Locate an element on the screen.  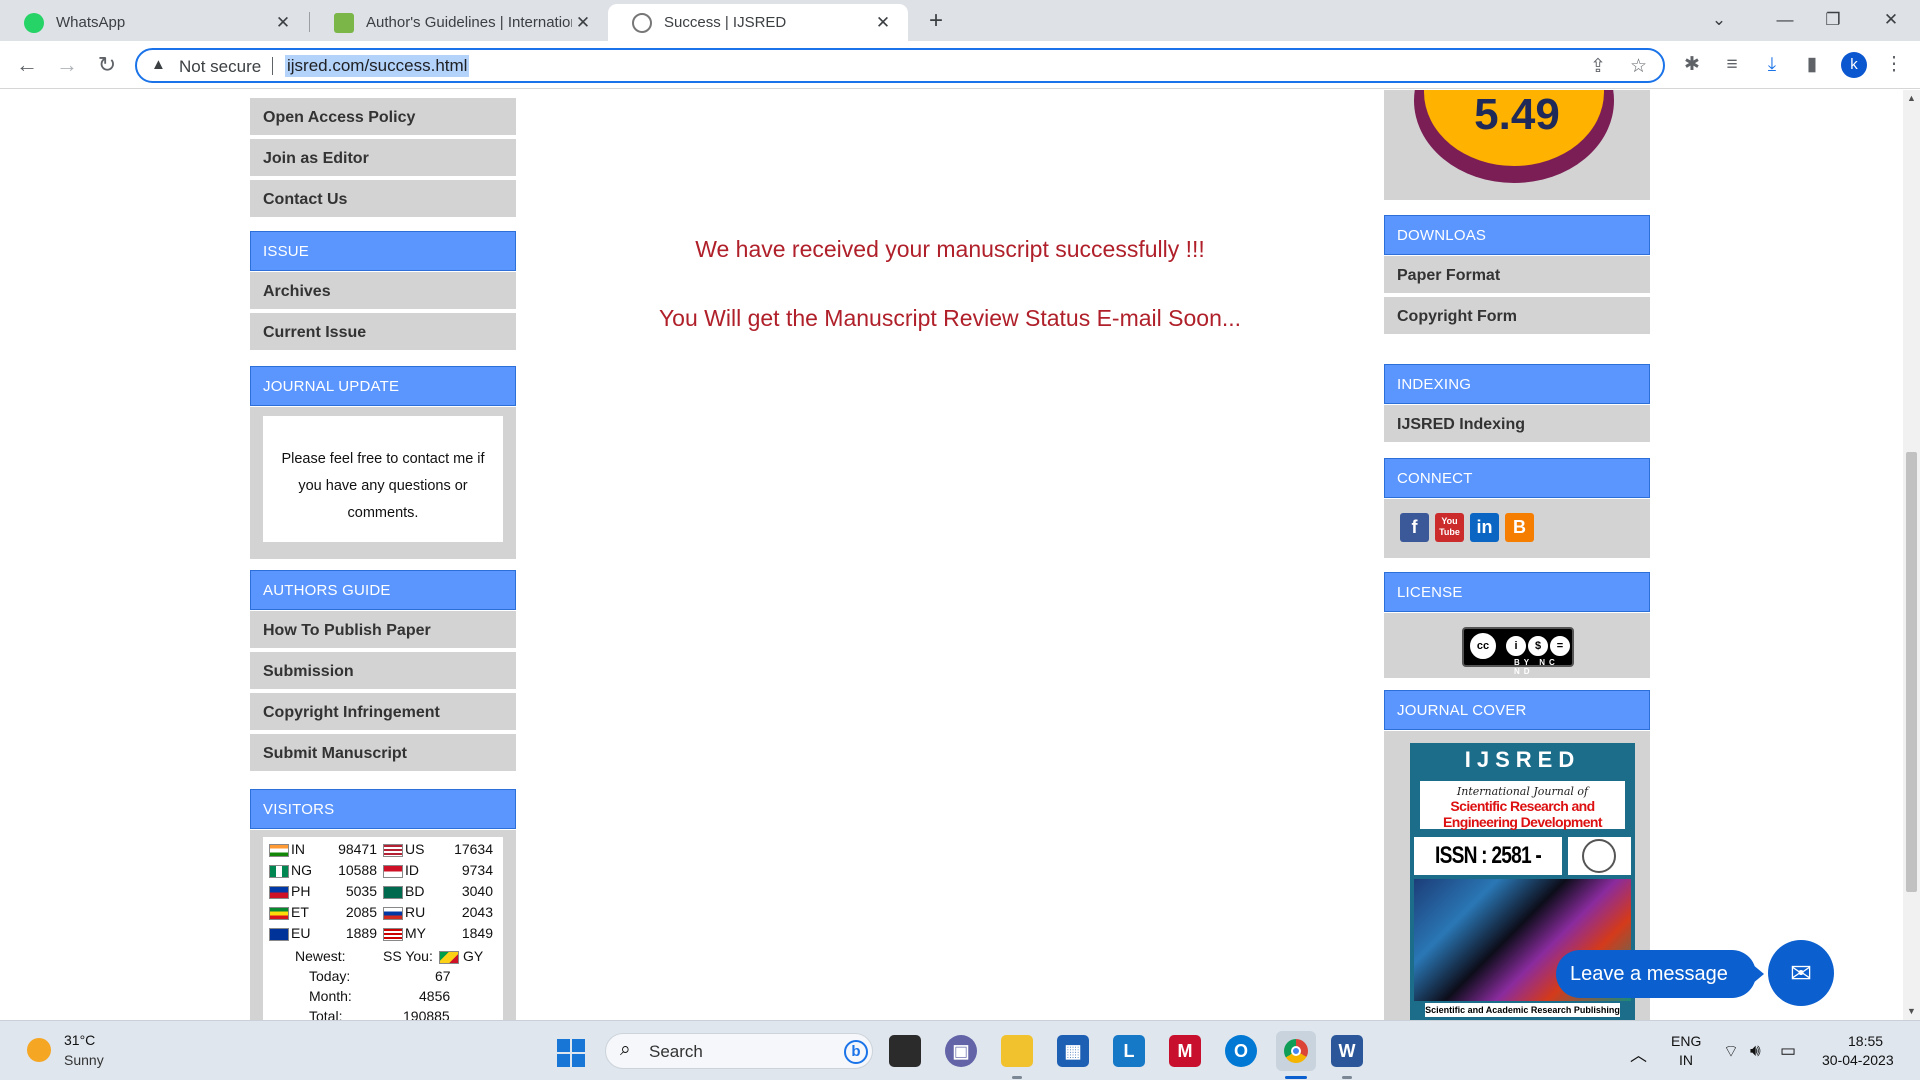
cortana-icon: O is located at coordinates (1241, 1051).